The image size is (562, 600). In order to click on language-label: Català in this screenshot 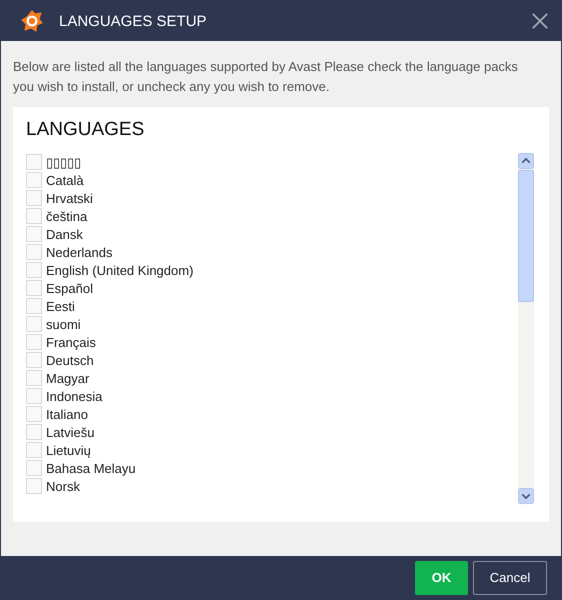, I will do `click(65, 180)`.